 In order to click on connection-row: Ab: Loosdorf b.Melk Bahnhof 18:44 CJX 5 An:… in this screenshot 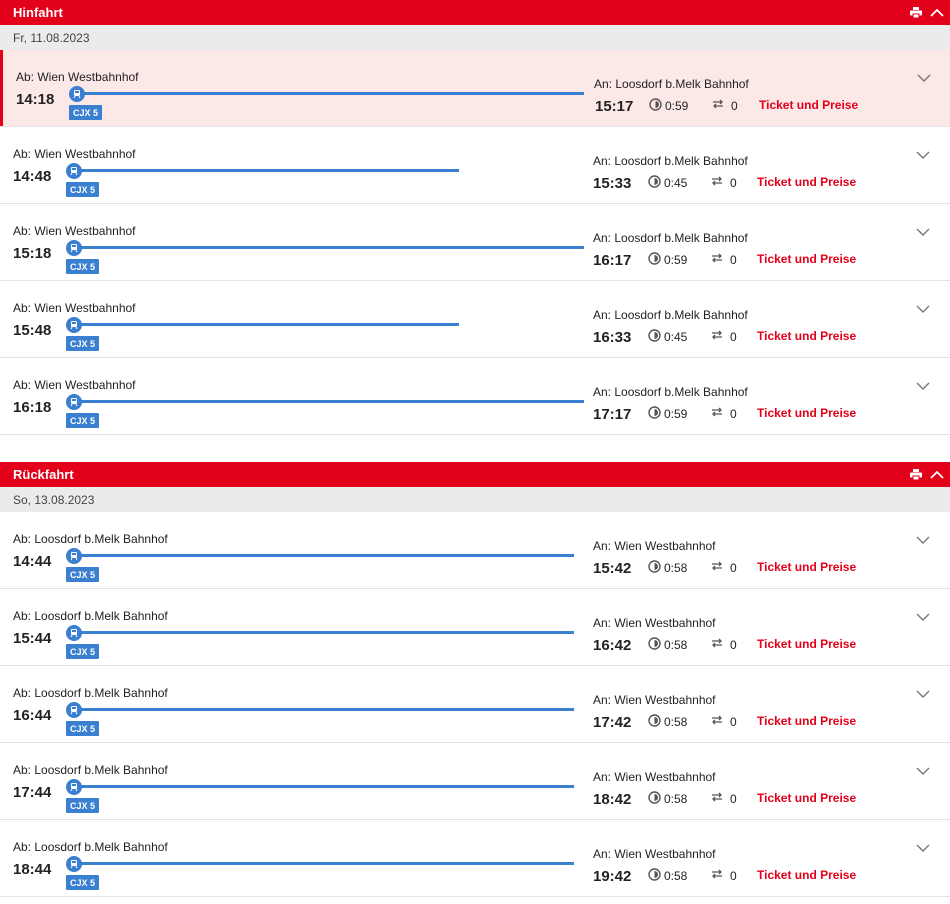, I will do `click(475, 858)`.